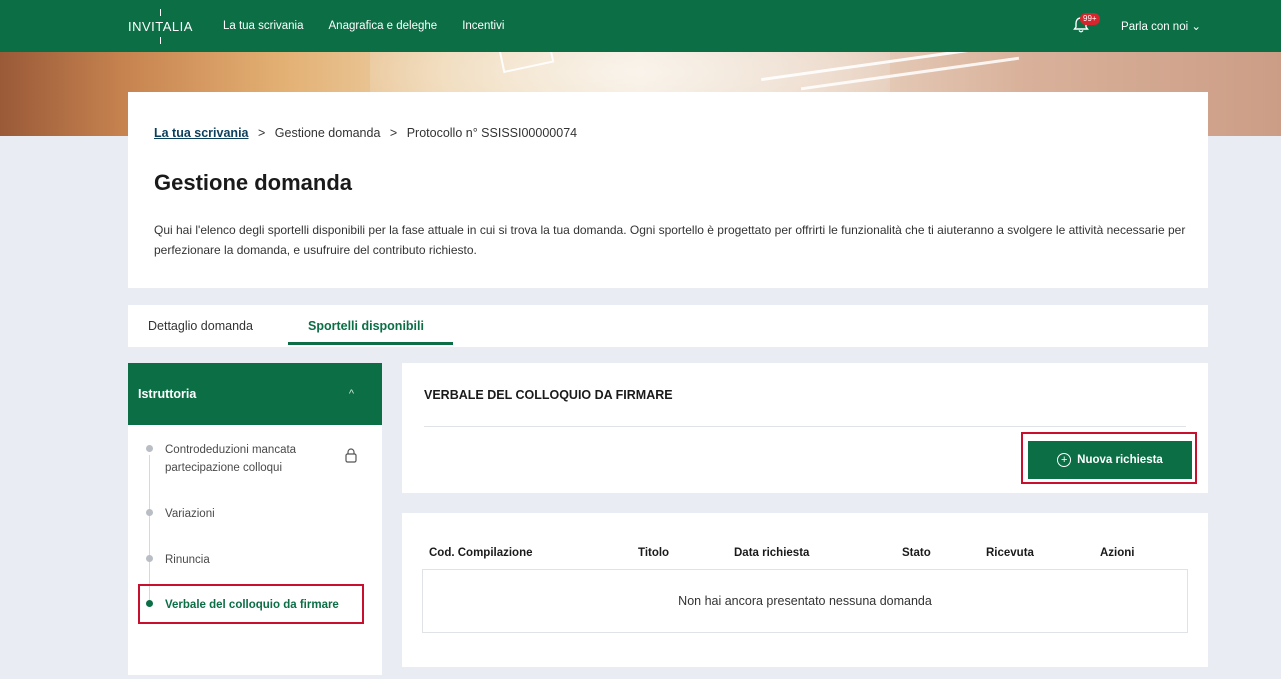 The image size is (1281, 679). I want to click on talk-to-us-menu: Parla con noi ⌄, so click(1161, 26).